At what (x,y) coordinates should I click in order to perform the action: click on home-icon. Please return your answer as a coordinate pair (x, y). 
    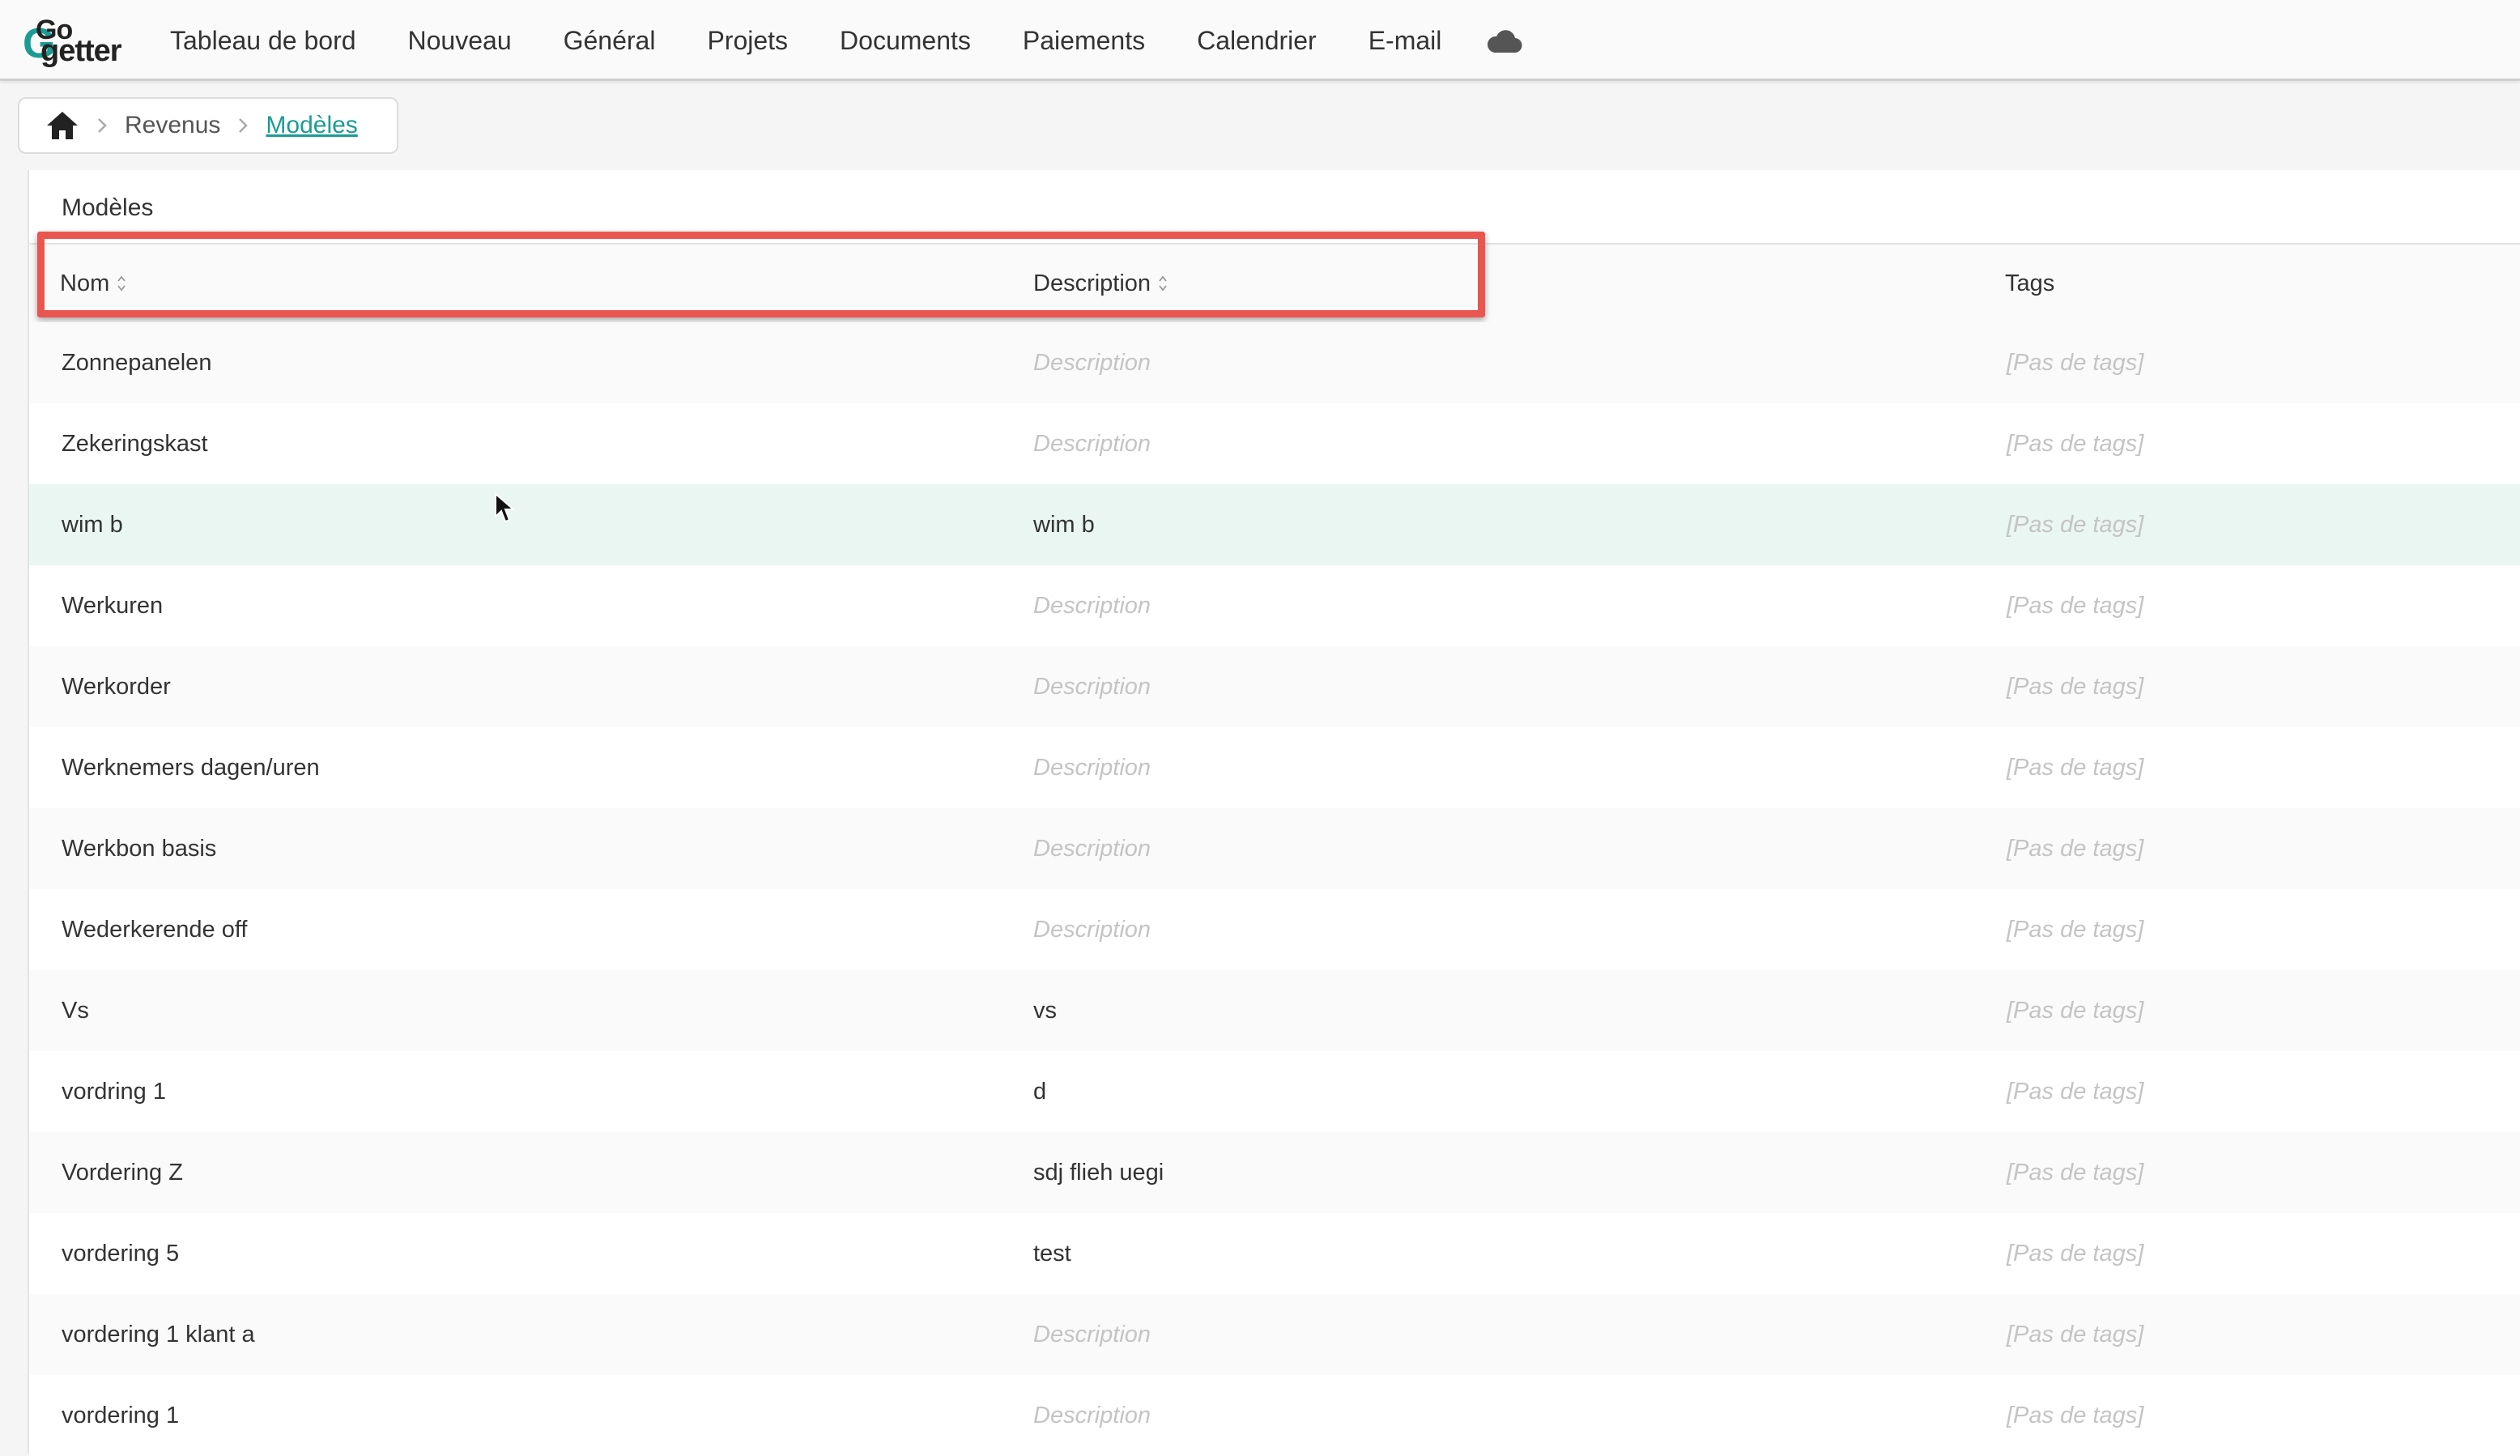
    Looking at the image, I should click on (62, 125).